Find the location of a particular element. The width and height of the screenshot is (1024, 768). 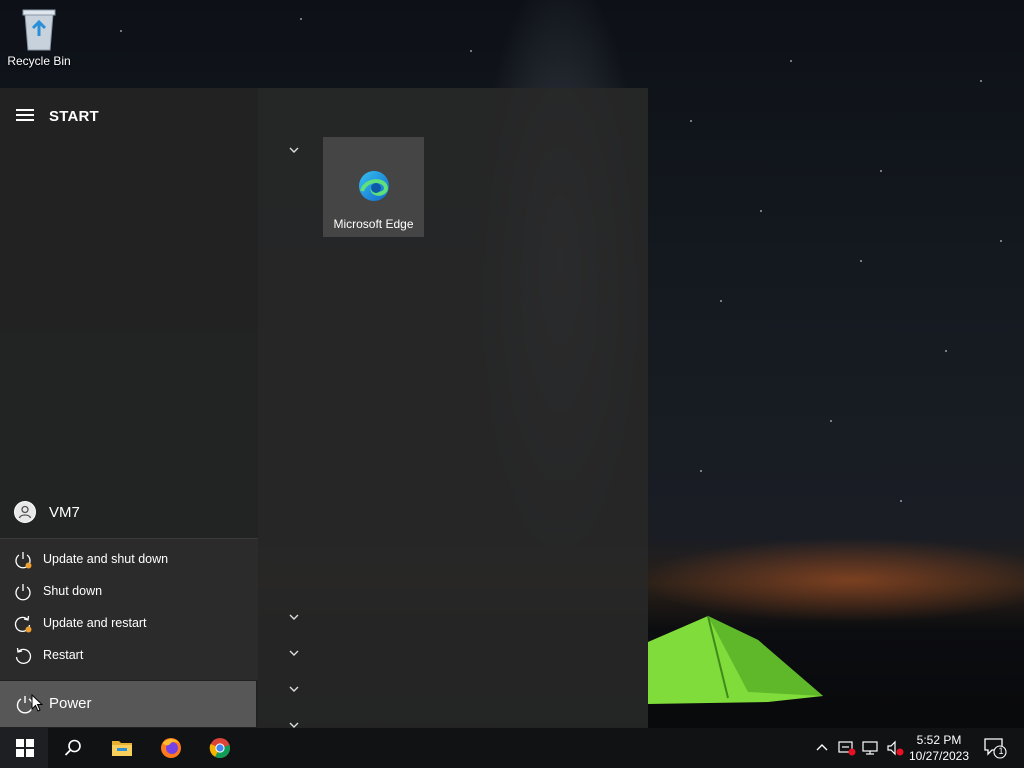

chrome-icon is located at coordinates (219, 748).